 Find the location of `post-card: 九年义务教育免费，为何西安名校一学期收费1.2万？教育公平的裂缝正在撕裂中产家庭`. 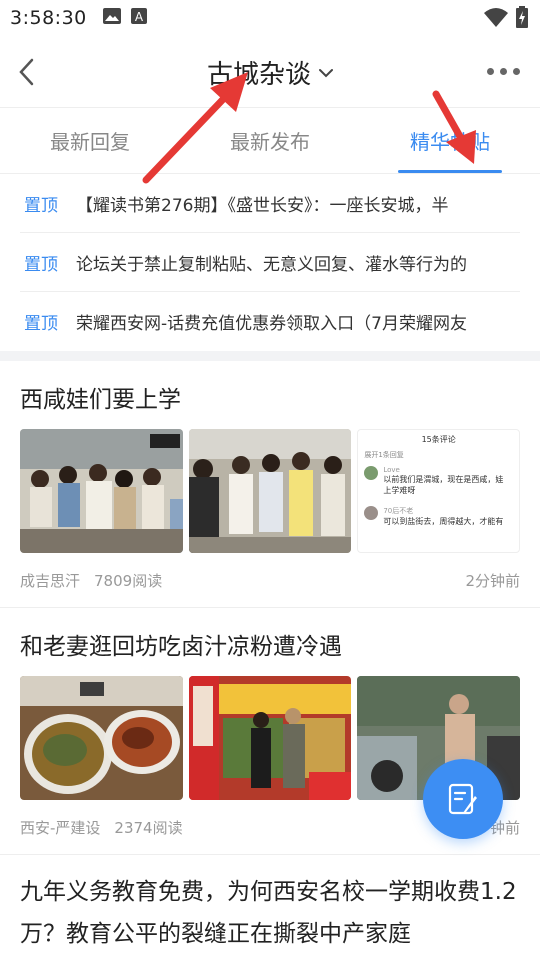

post-card: 九年义务教育免费，为何西安名校一学期收费1.2万？教育公平的裂缝正在撕裂中产家庭 is located at coordinates (270, 905).